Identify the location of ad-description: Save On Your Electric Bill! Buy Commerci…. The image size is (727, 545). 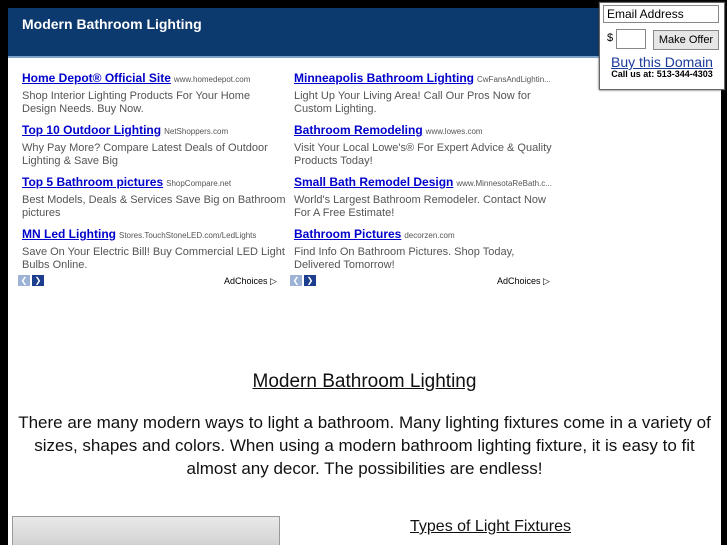
(153, 258).